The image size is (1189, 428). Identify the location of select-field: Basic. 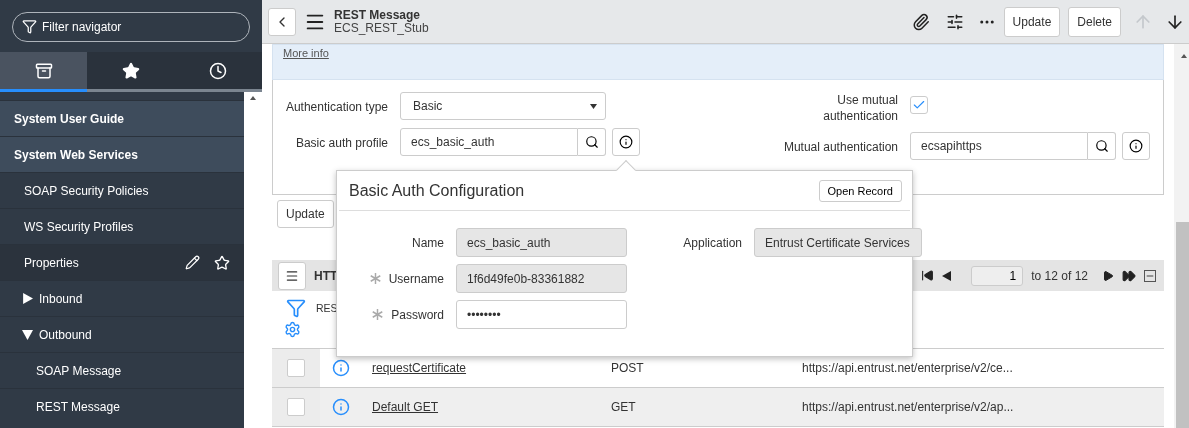
(503, 106).